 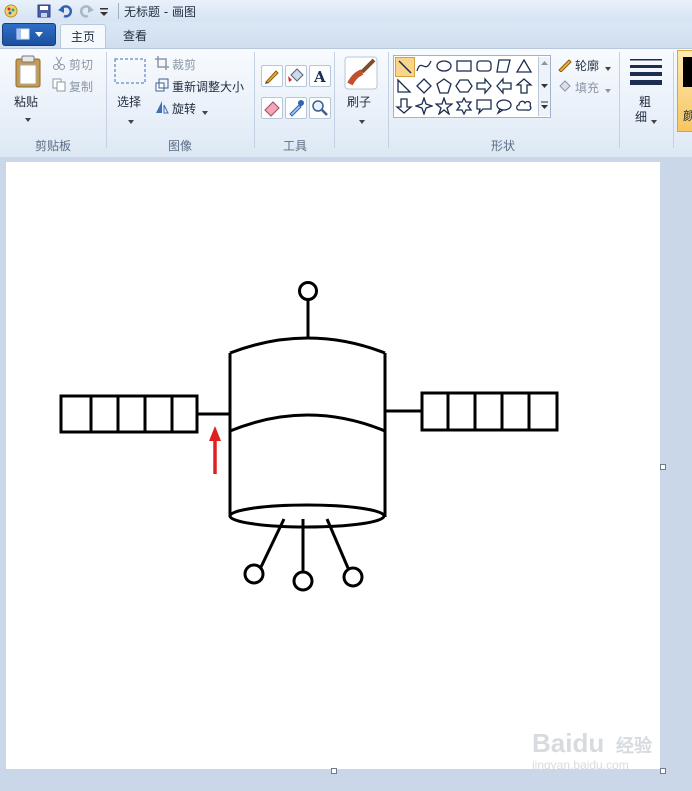 I want to click on shapes-group-label: 形状, so click(x=502, y=146).